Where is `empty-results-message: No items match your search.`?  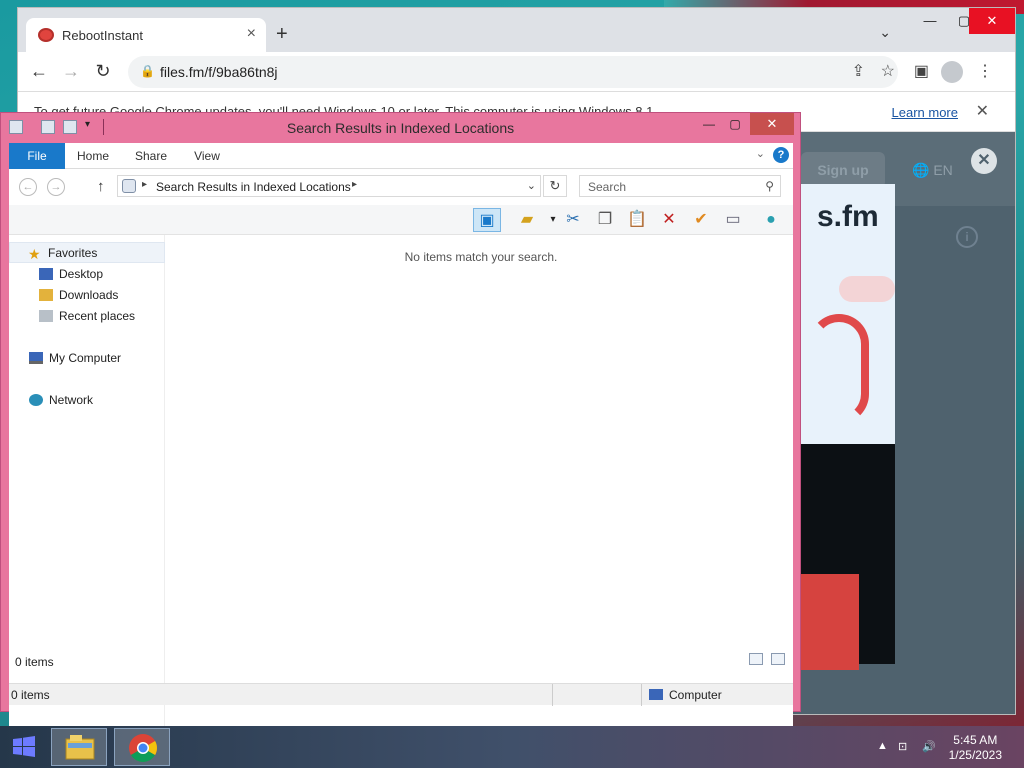
empty-results-message: No items match your search. is located at coordinates (481, 257).